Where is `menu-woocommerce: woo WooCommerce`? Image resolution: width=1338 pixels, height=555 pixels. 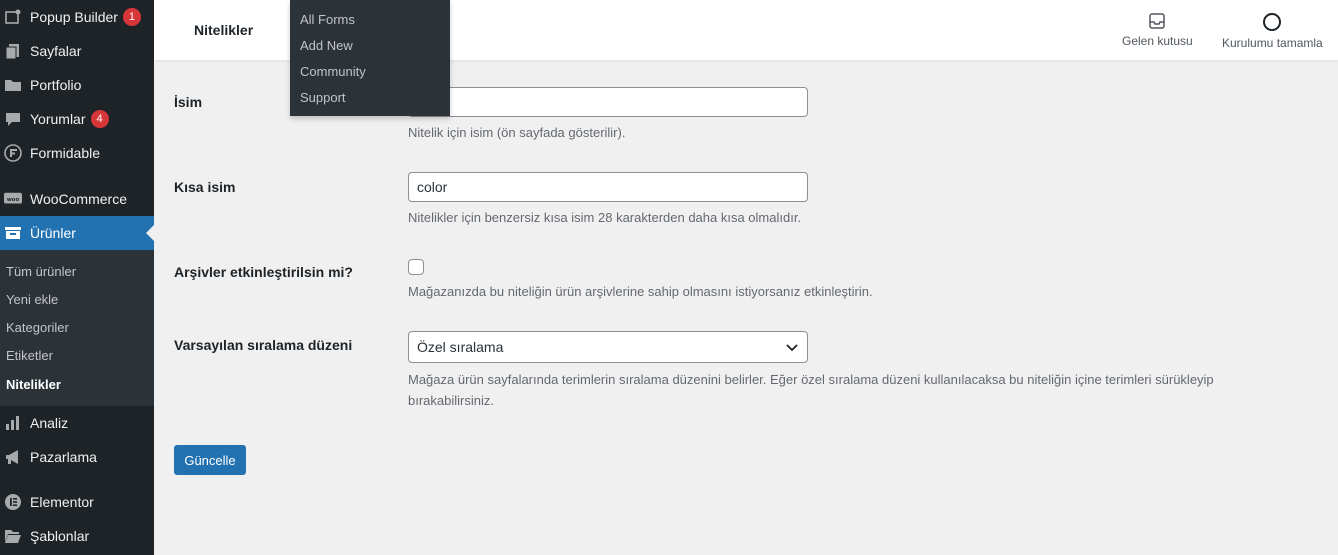
menu-woocommerce: woo WooCommerce is located at coordinates (77, 199).